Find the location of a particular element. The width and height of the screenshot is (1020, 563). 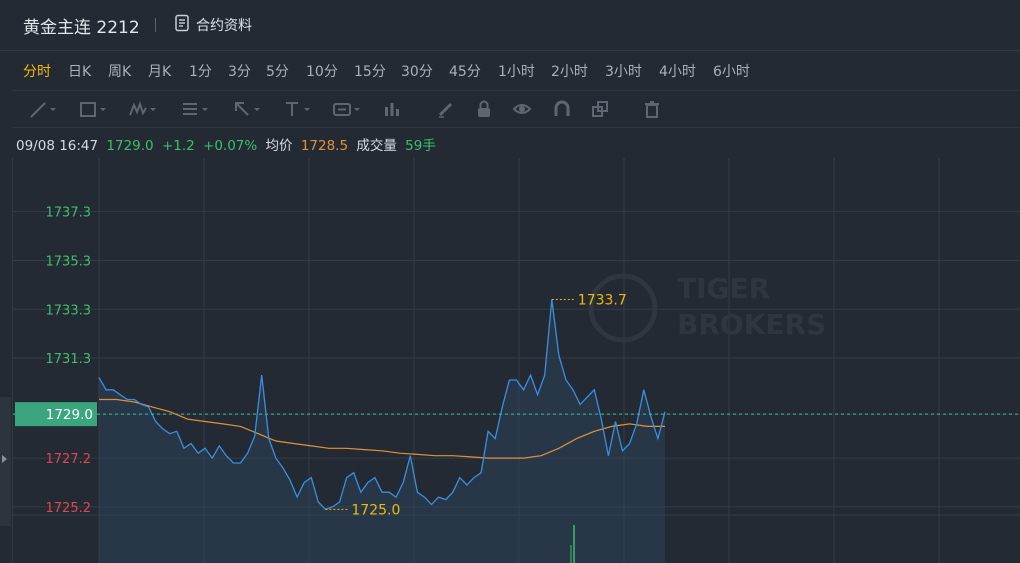

fibonacci-tool-button is located at coordinates (195, 109).